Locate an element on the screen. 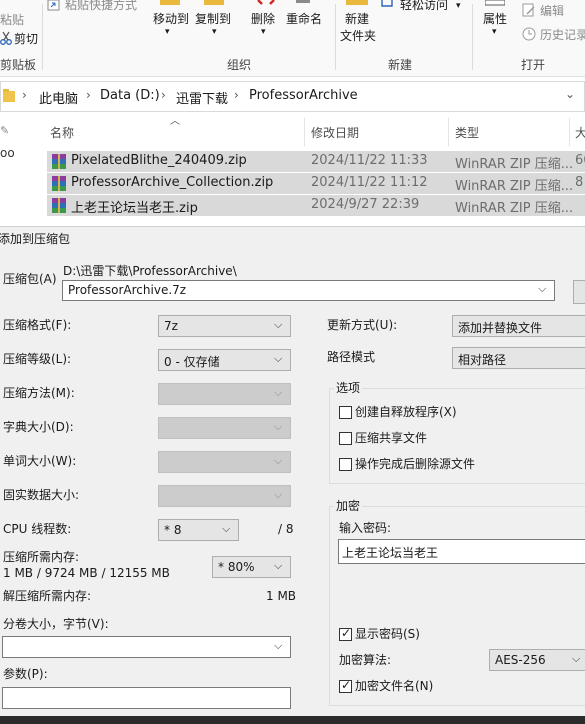 This screenshot has height=724, width=585. method-select: ⌵ is located at coordinates (224, 394).